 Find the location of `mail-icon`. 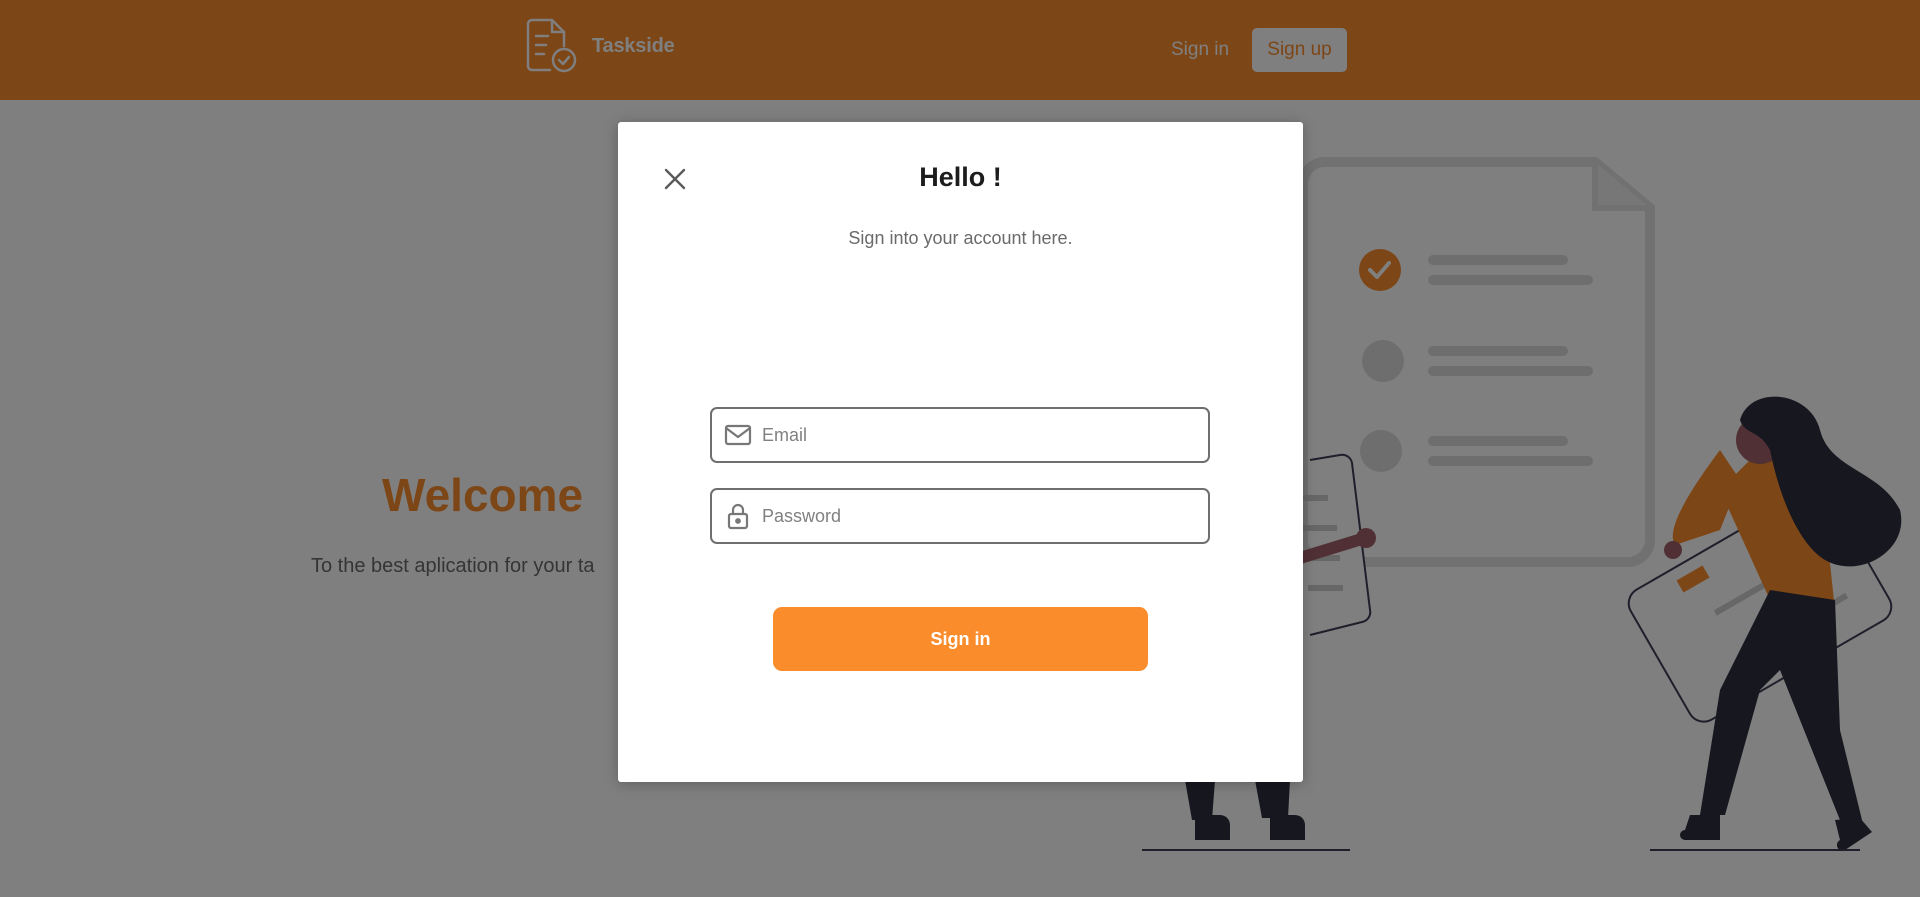

mail-icon is located at coordinates (738, 435).